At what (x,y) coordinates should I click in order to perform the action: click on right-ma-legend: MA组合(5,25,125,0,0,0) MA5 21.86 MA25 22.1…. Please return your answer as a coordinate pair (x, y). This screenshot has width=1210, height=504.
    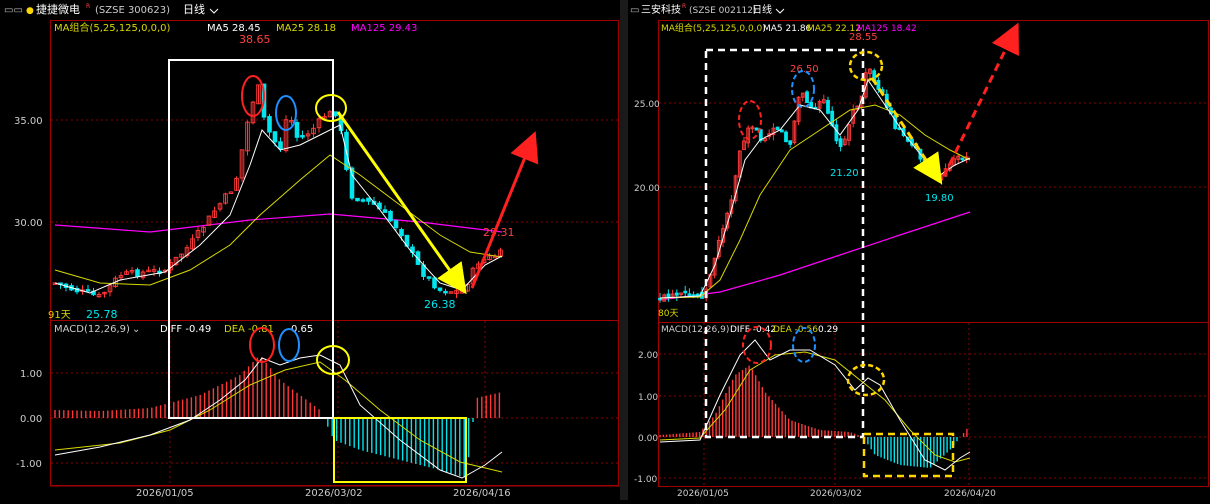
    Looking at the image, I should click on (789, 28).